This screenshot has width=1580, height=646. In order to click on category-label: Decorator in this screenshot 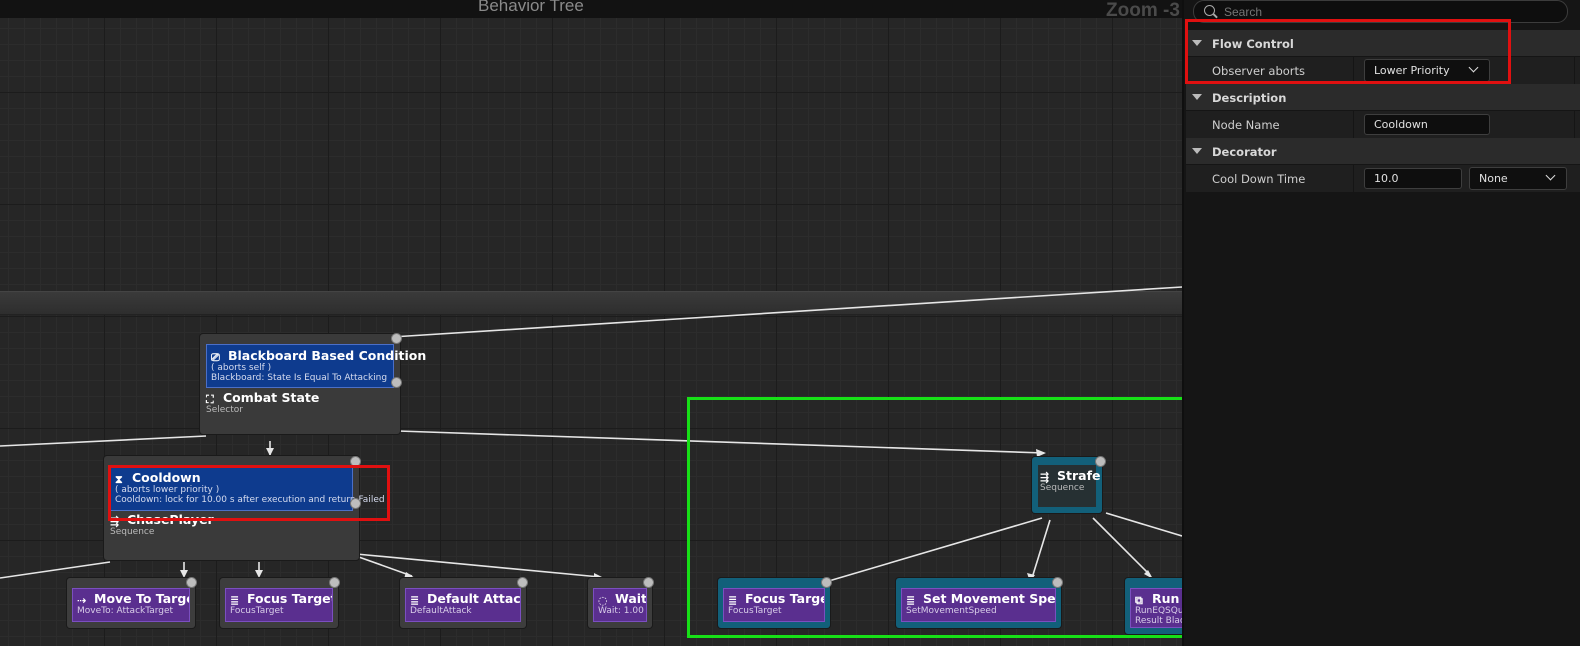, I will do `click(1244, 152)`.